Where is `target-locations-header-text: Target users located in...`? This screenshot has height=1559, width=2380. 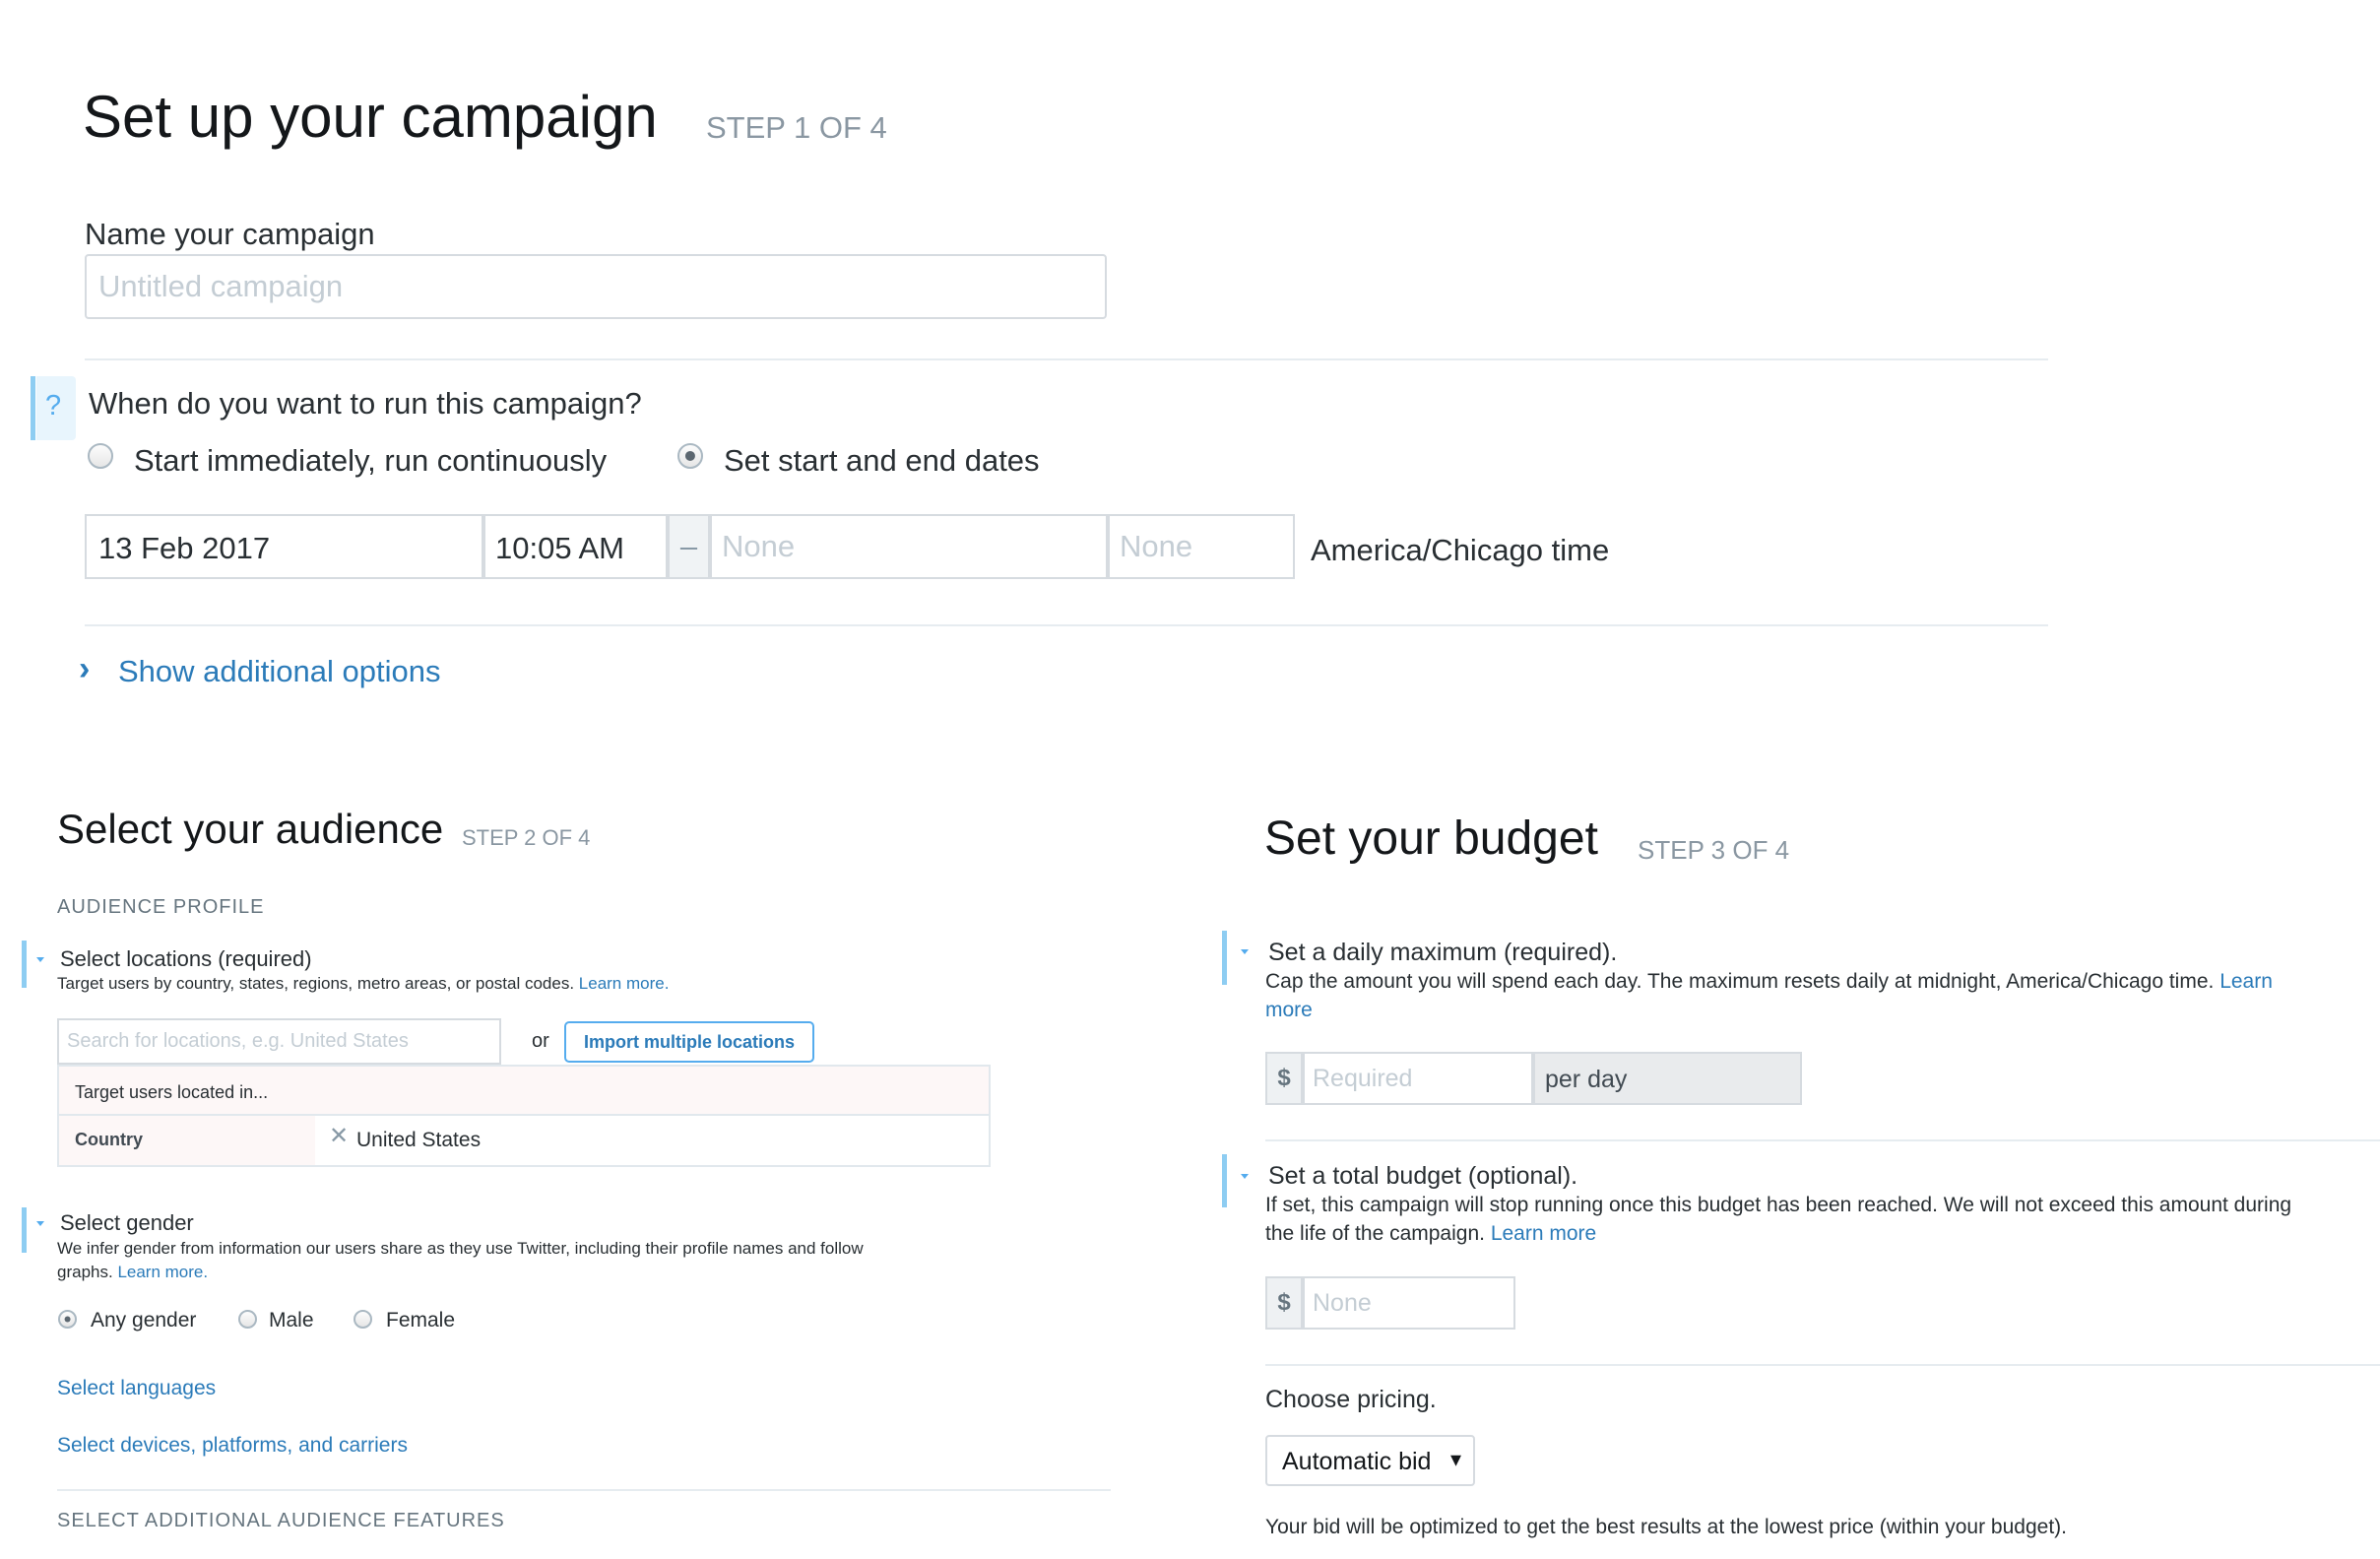
target-locations-header-text: Target users located in... is located at coordinates (172, 1092).